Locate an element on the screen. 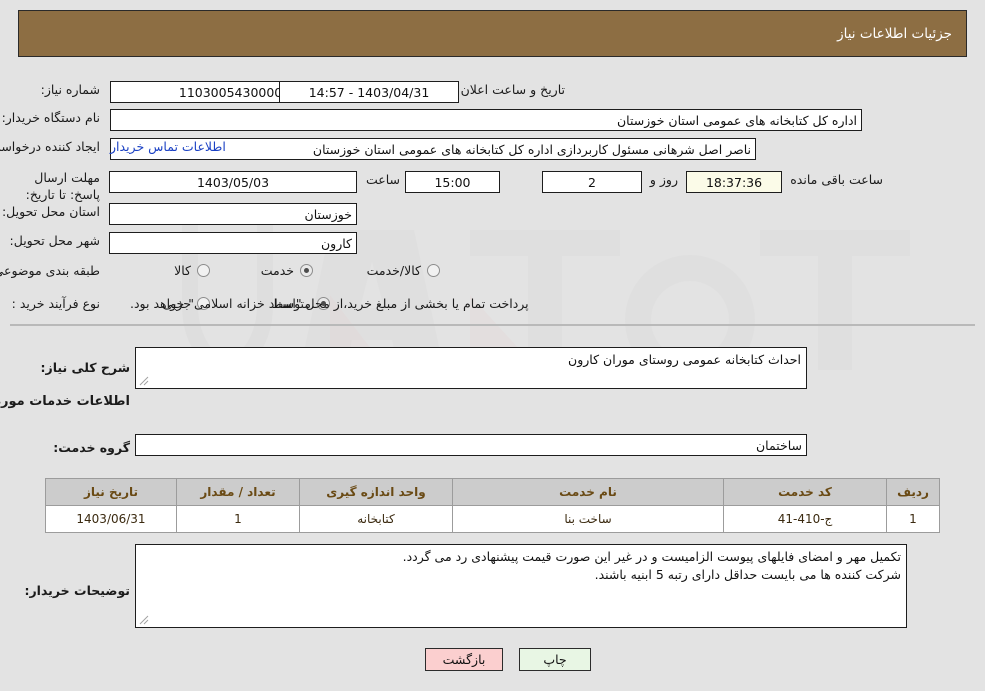 The height and width of the screenshot is (691, 985). buyer-notes-label: توضیحات خریدار: is located at coordinates (77, 590).